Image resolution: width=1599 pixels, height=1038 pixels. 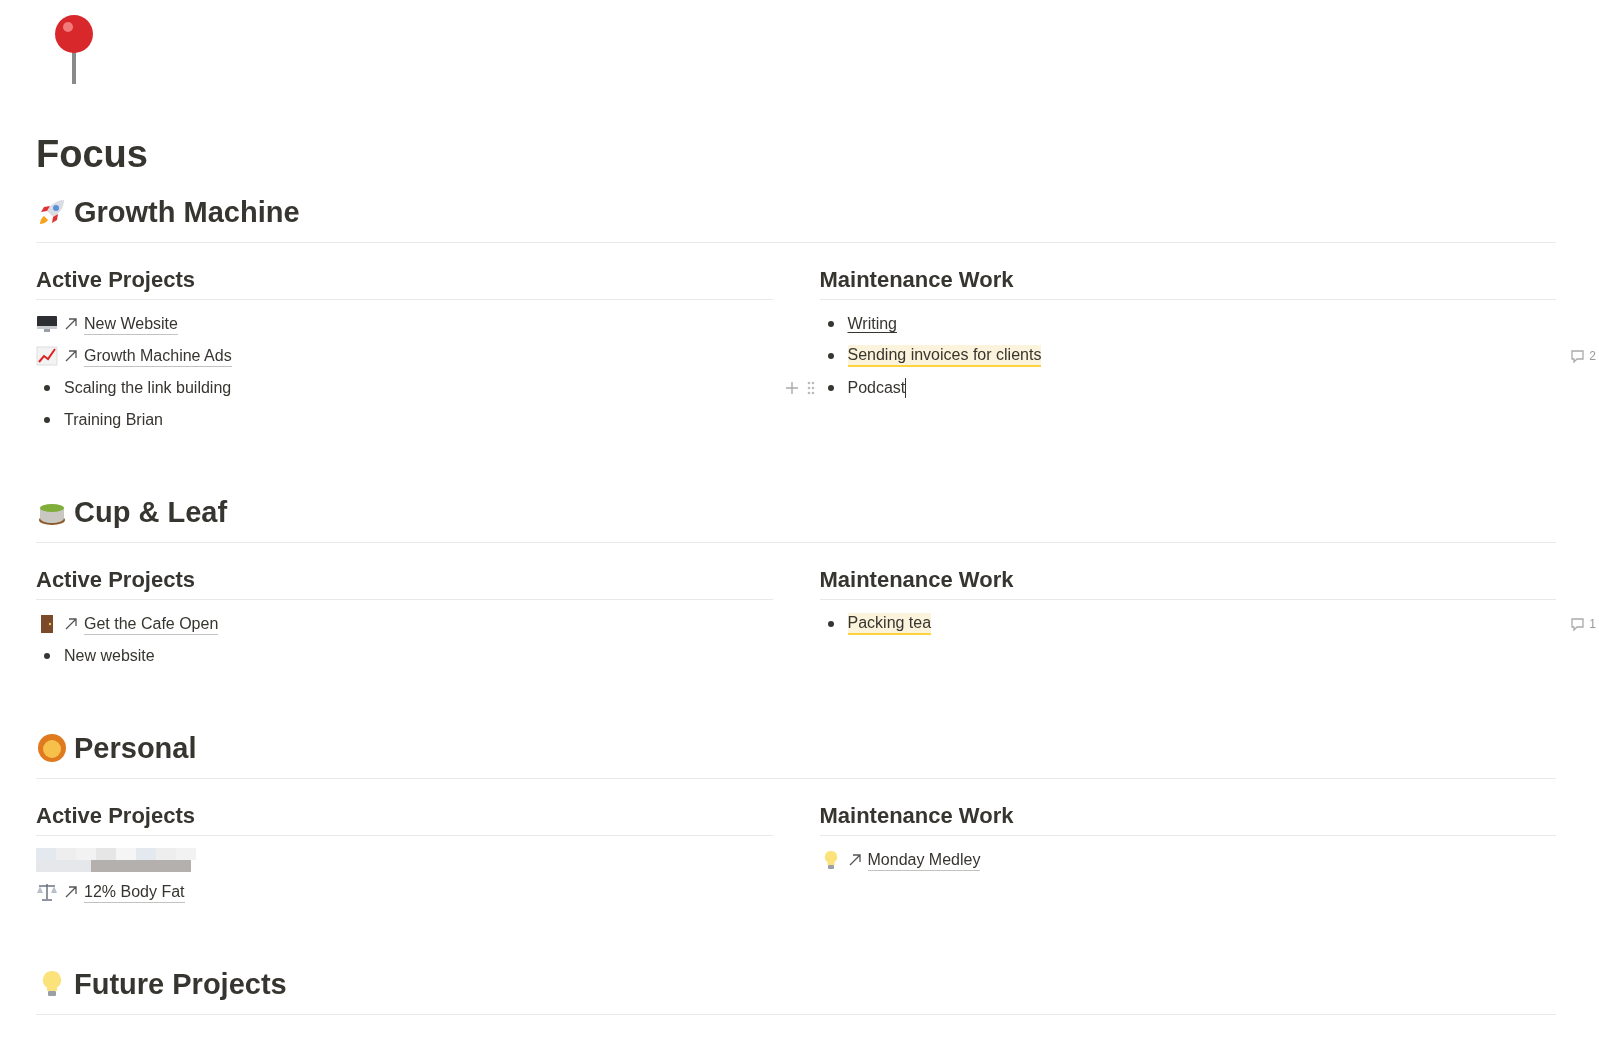 What do you see at coordinates (134, 892) in the screenshot?
I see `page-link: 12% Body Fat` at bounding box center [134, 892].